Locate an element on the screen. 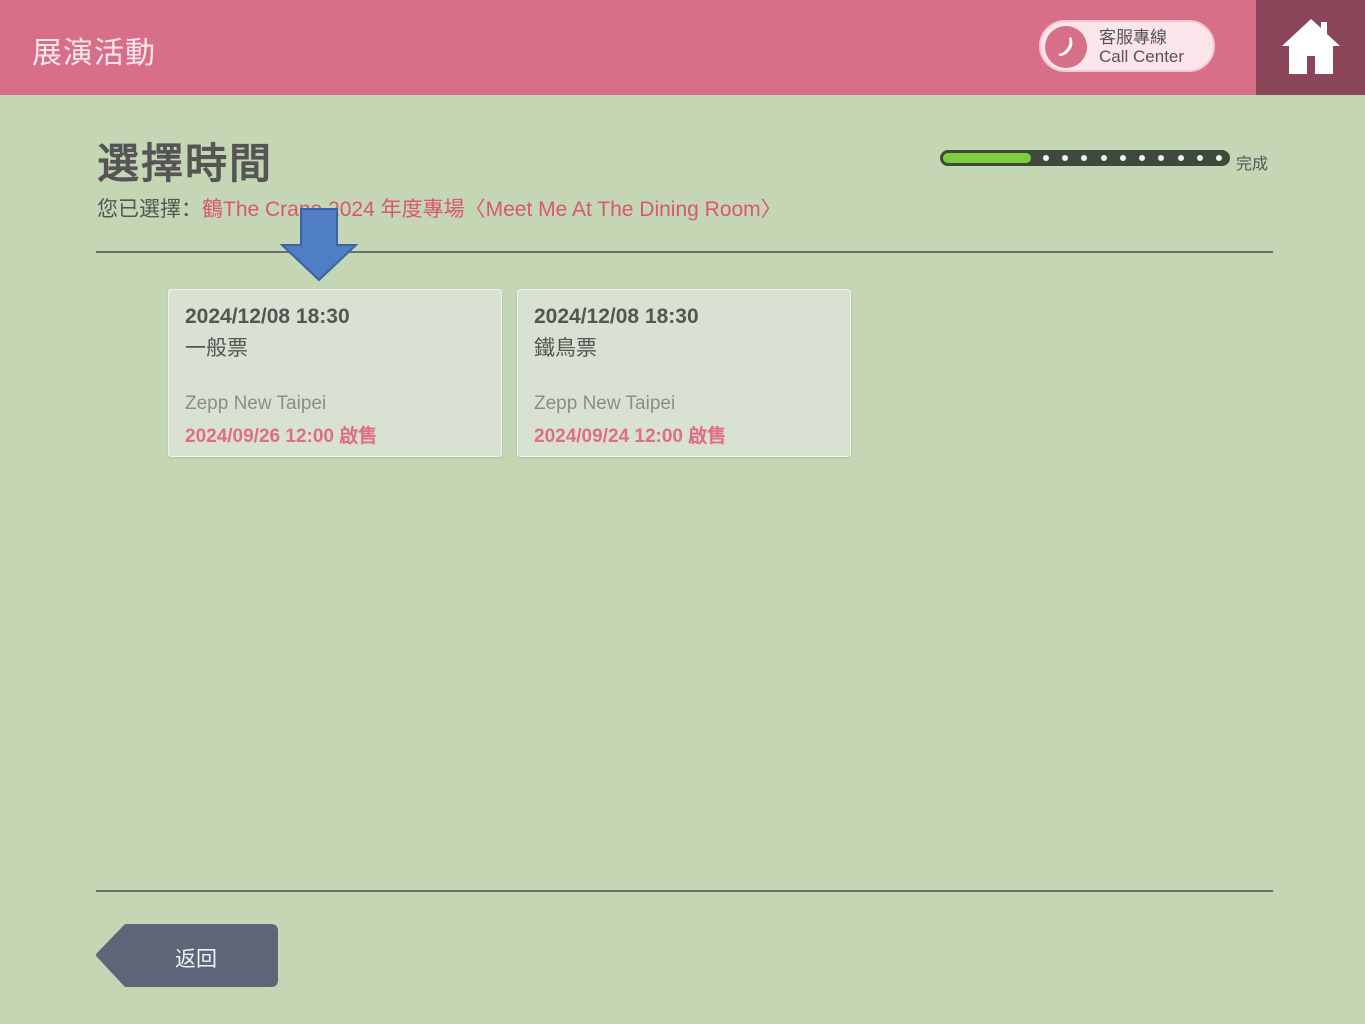 This screenshot has width=1365, height=1024. top-bar: 展演活動 客服專線 Call Center is located at coordinates (682, 47).